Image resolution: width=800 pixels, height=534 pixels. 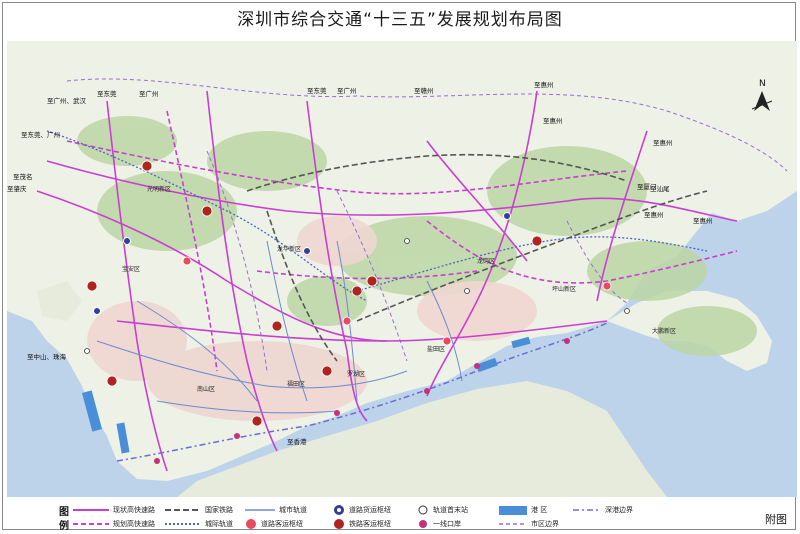 What do you see at coordinates (486, 261) in the screenshot?
I see `district-label: 龙岗区` at bounding box center [486, 261].